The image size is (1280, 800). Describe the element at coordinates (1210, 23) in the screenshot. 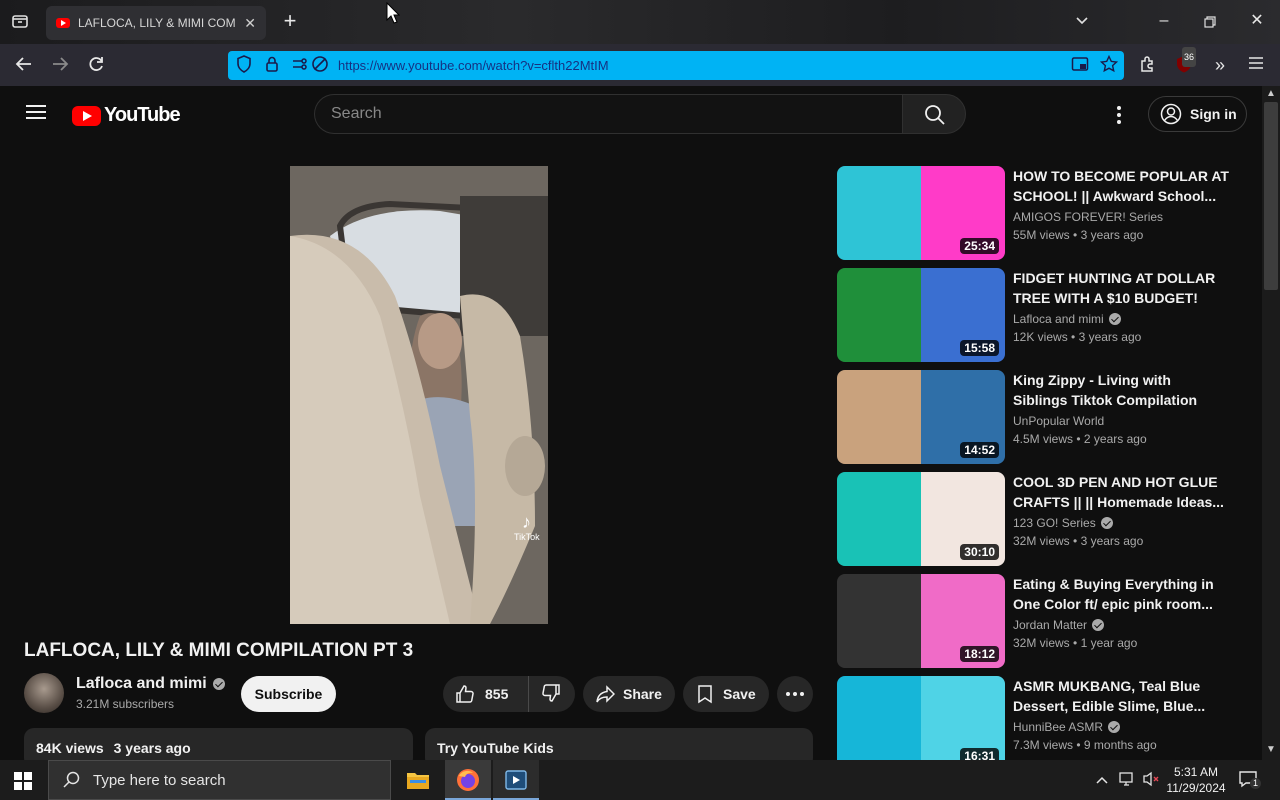

I see `restore-window-icon` at that location.